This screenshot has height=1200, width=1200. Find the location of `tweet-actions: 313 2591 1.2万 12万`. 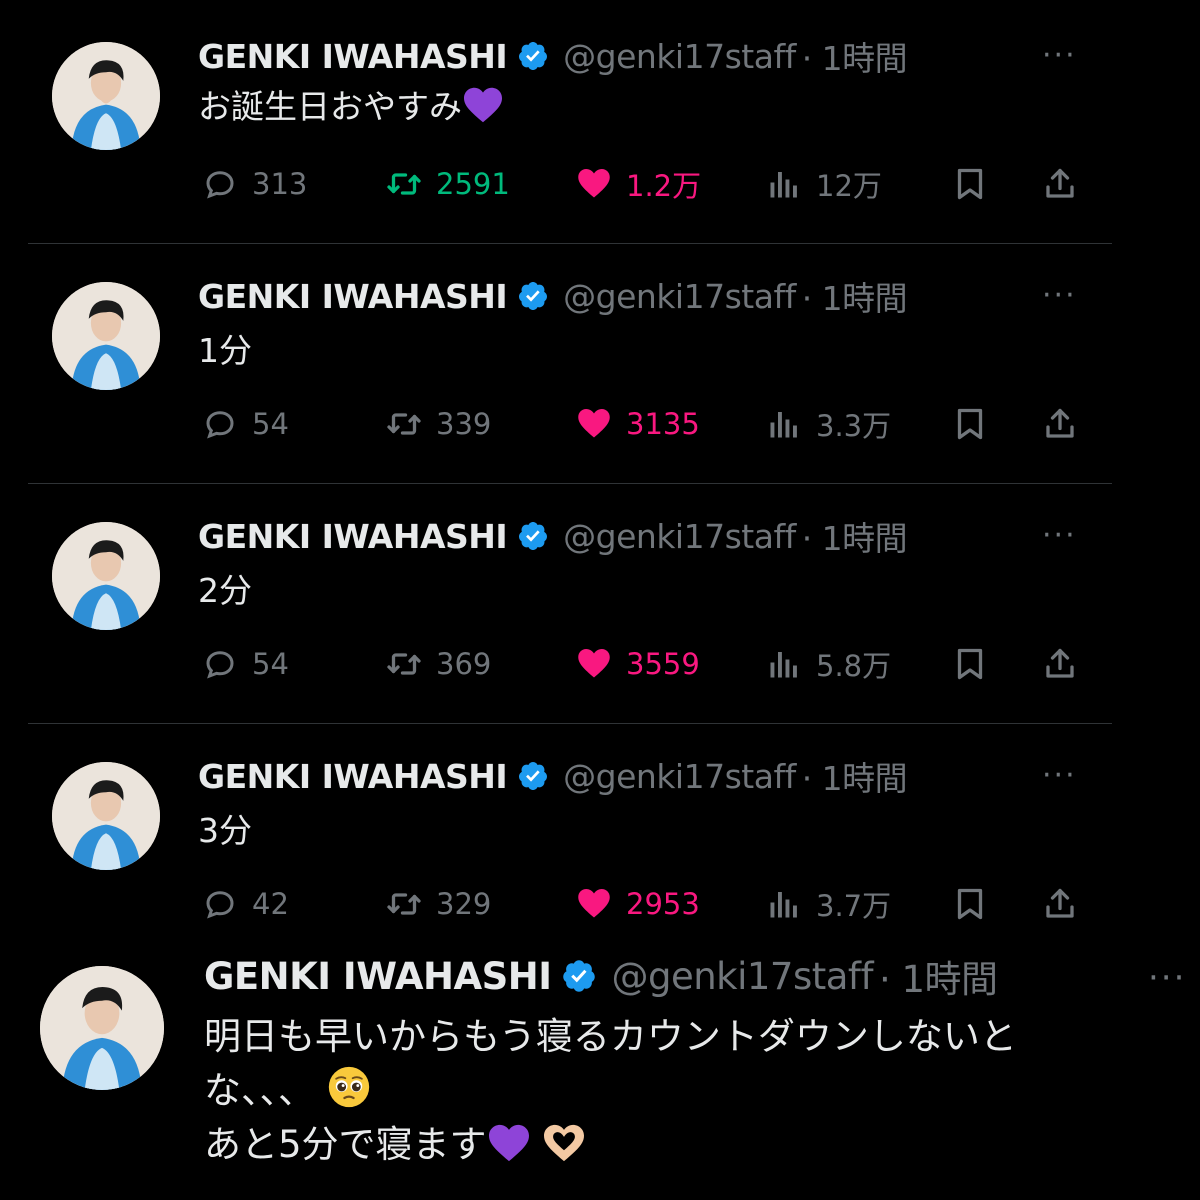

tweet-actions: 313 2591 1.2万 12万 is located at coordinates (648, 184).